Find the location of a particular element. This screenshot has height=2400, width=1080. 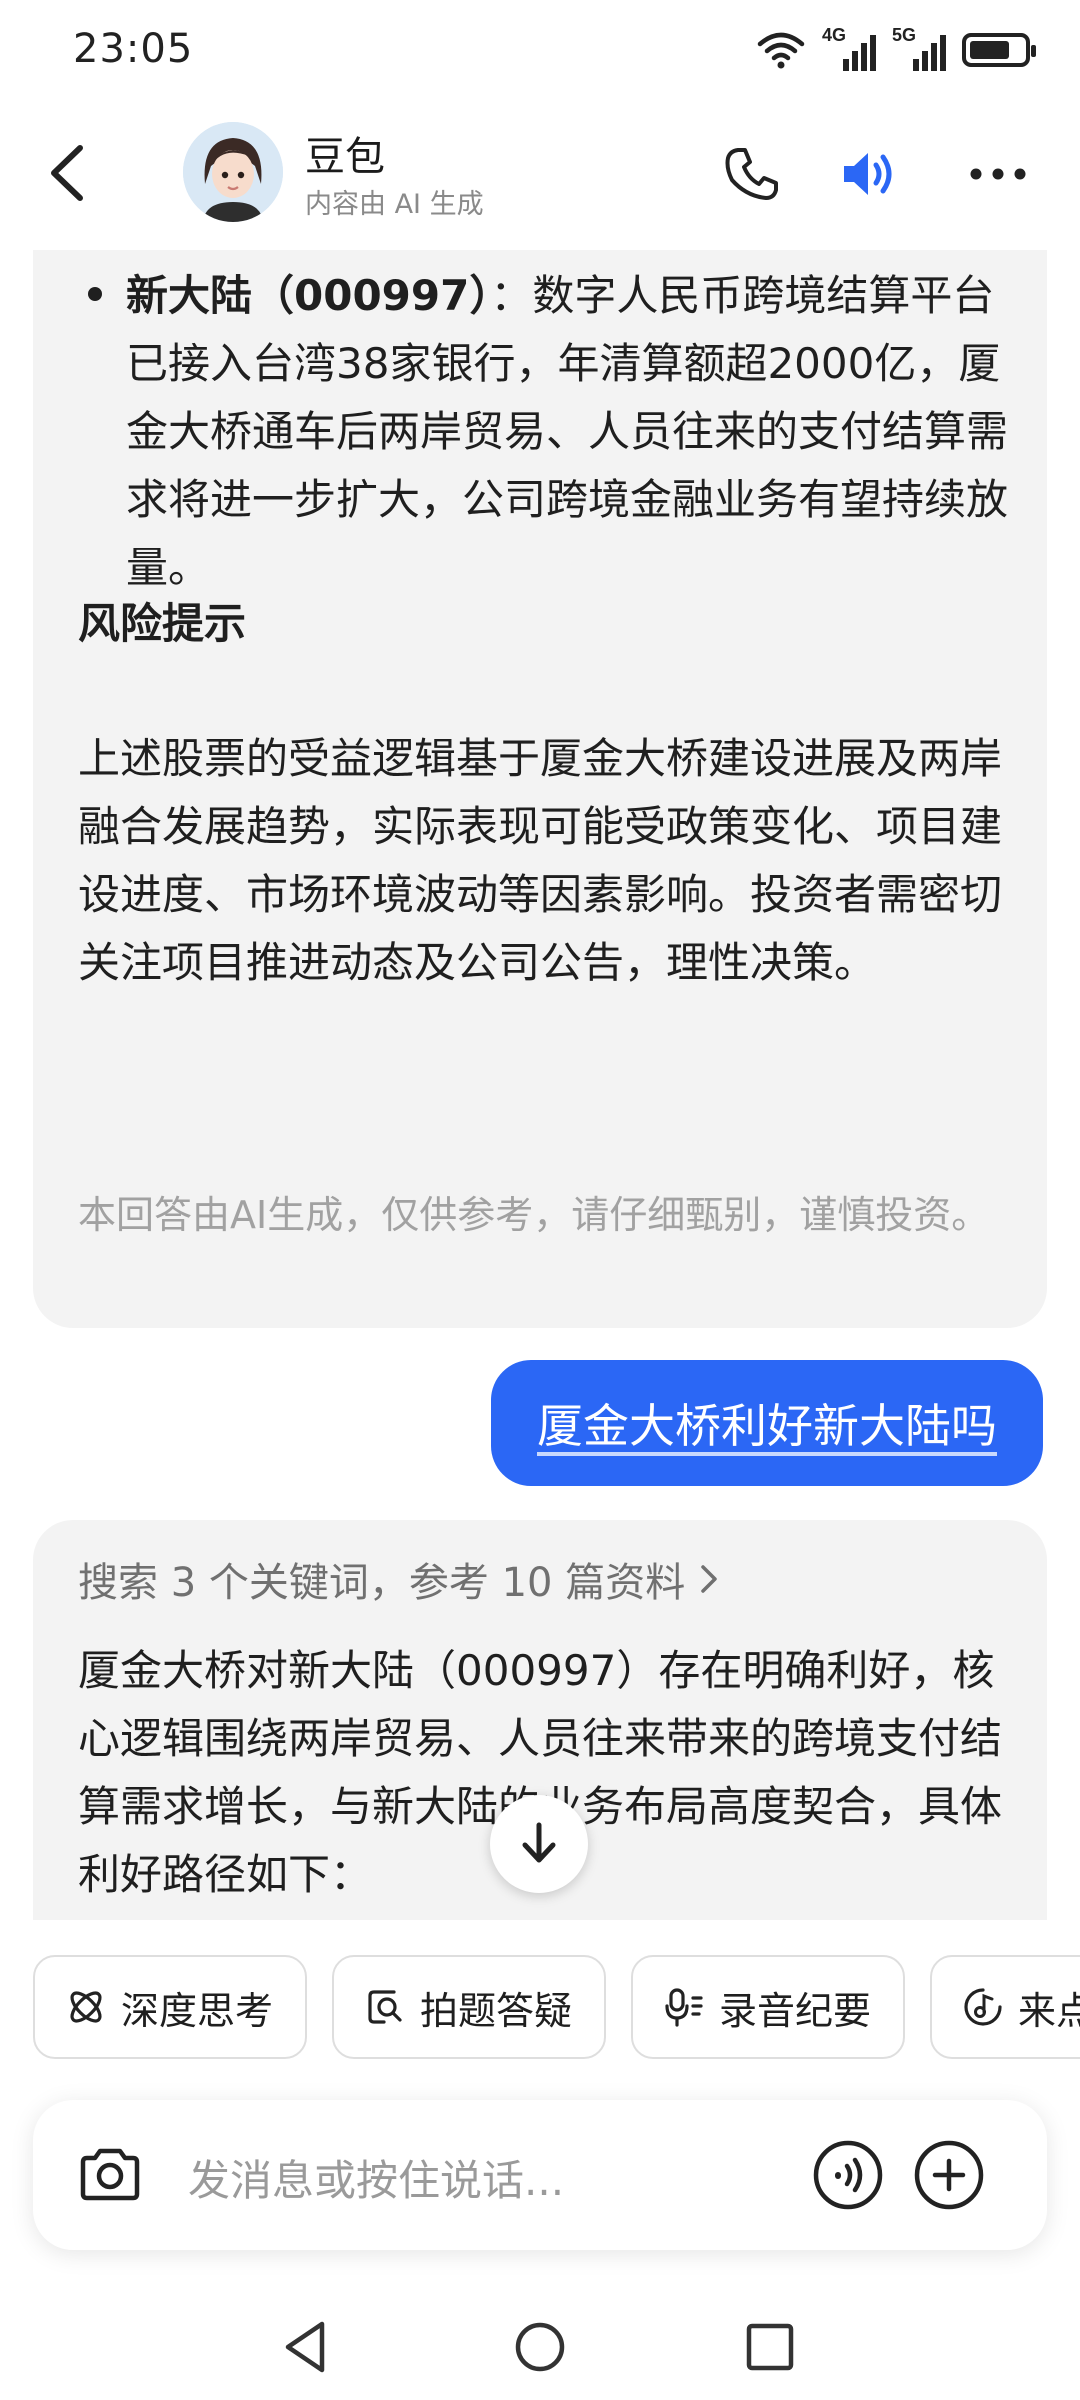

back-button is located at coordinates (70, 173).